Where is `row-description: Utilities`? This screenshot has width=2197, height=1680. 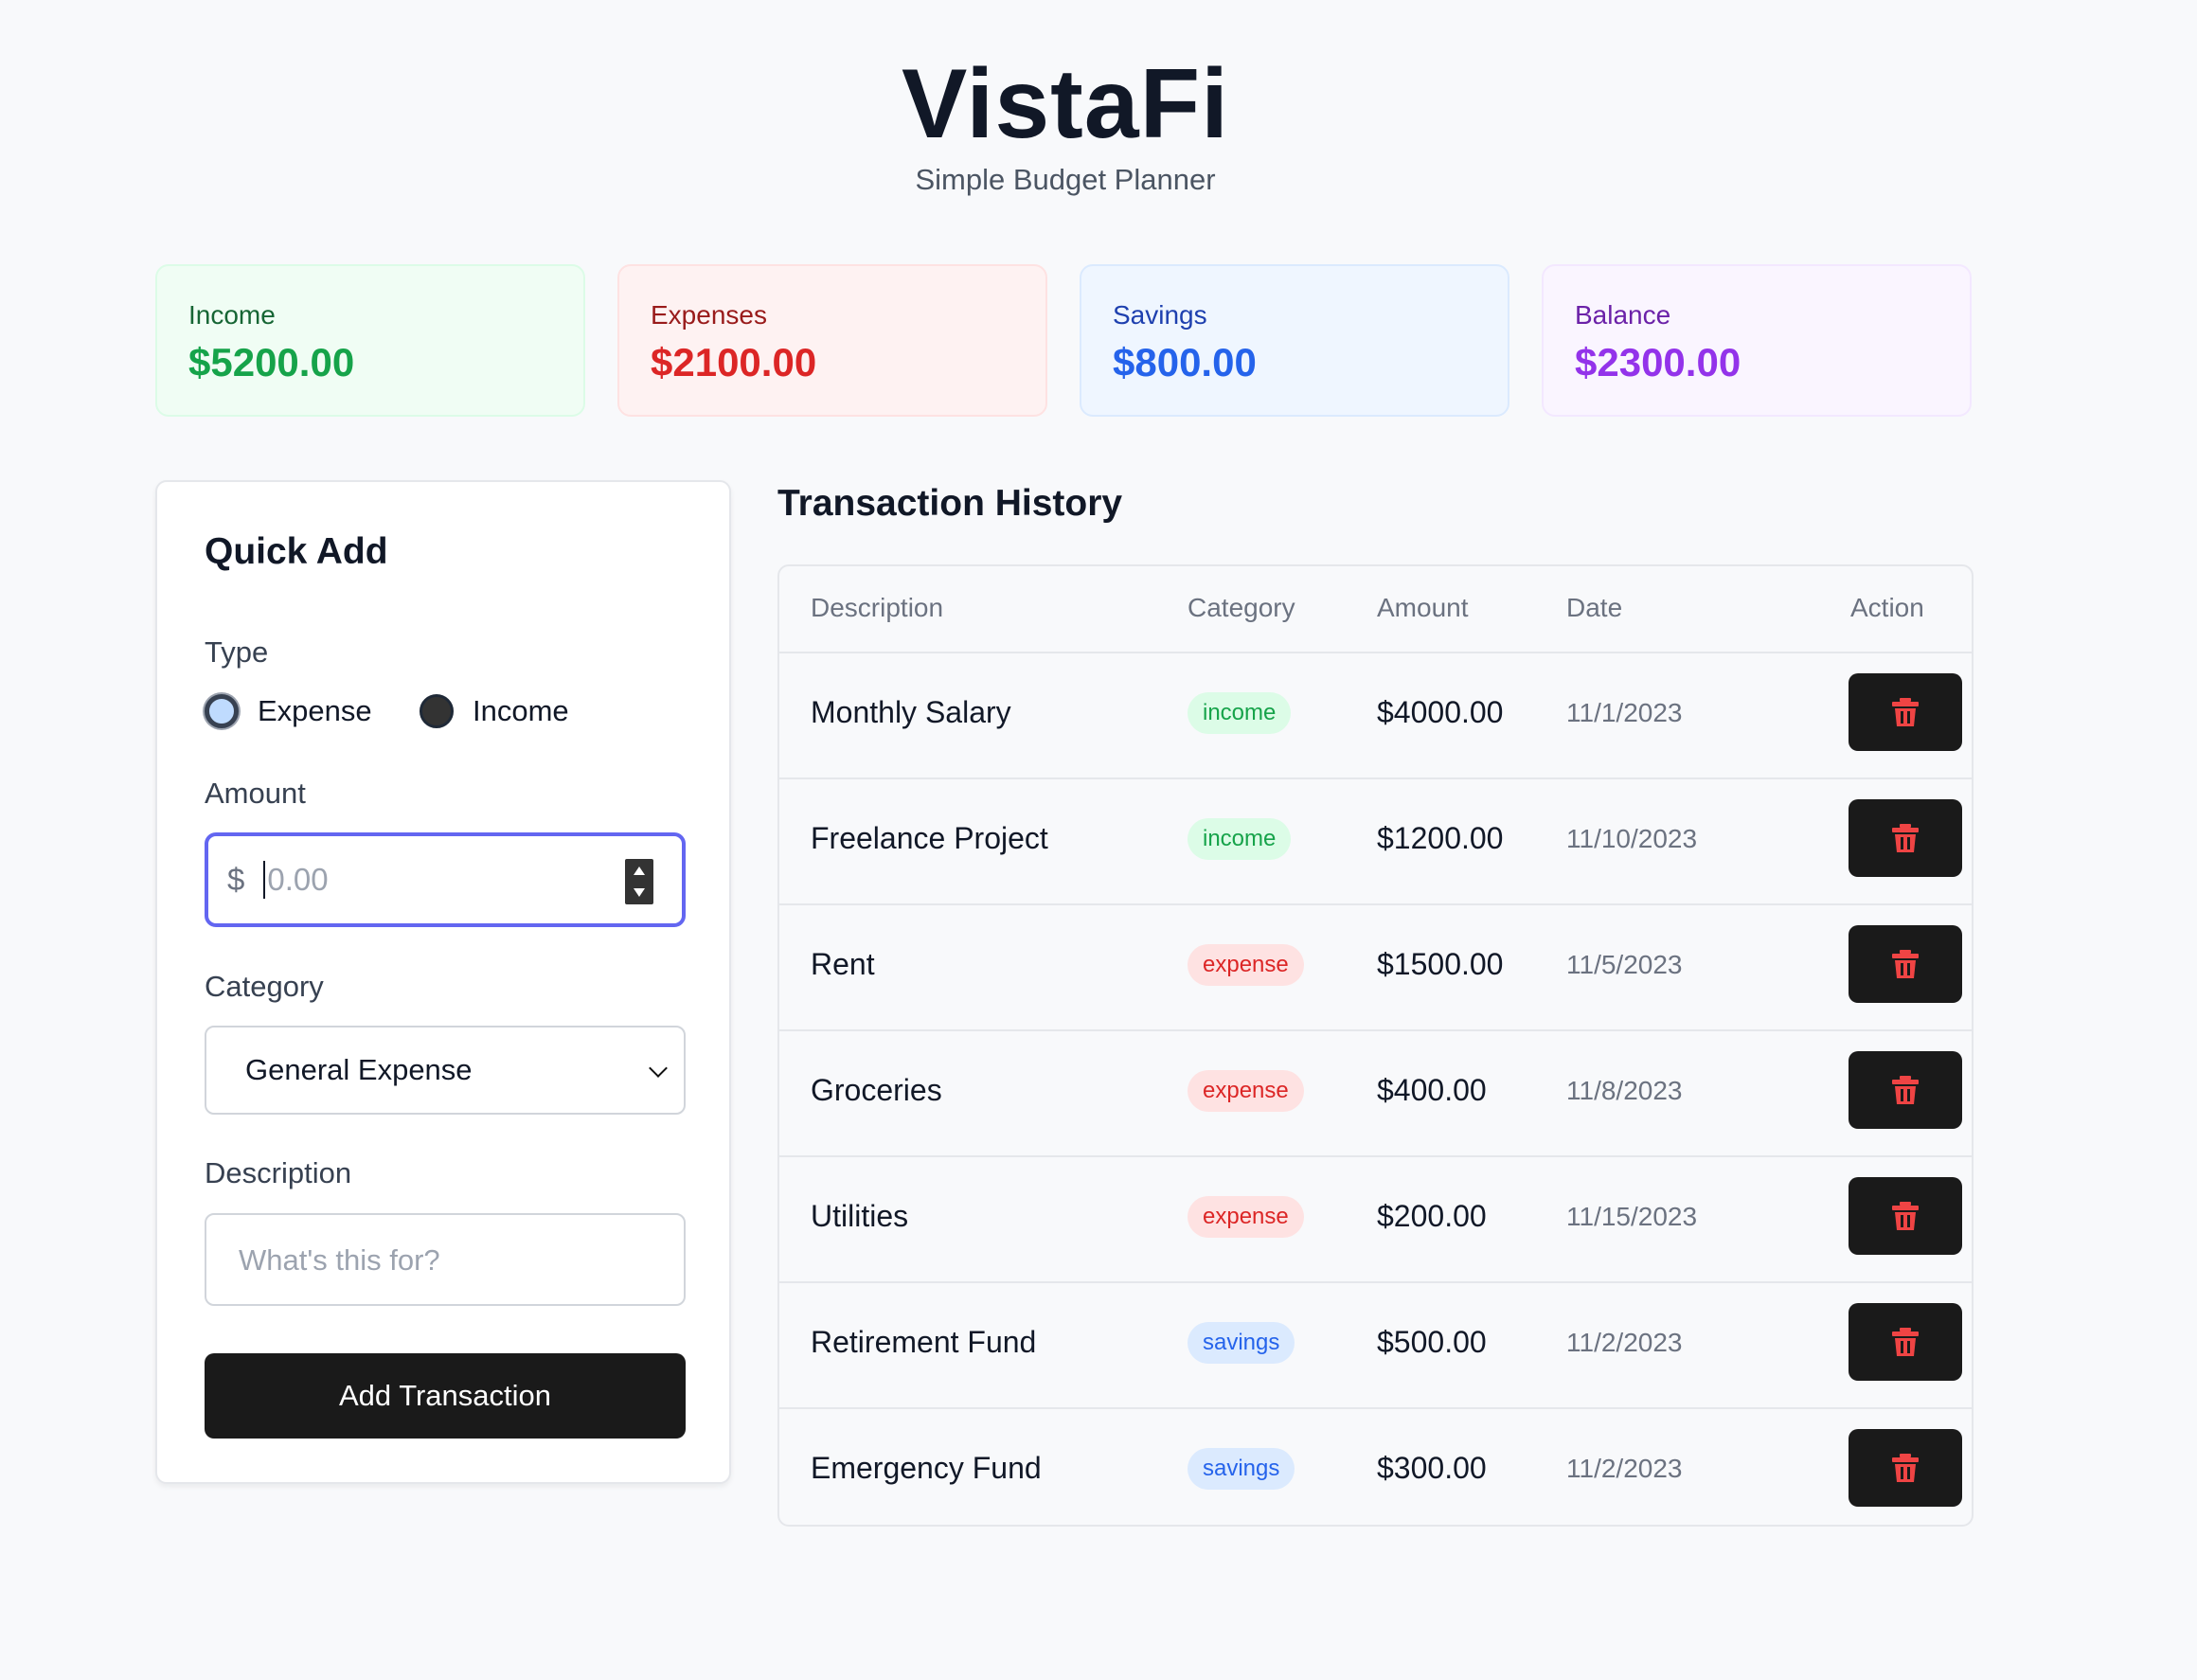 row-description: Utilities is located at coordinates (860, 1216).